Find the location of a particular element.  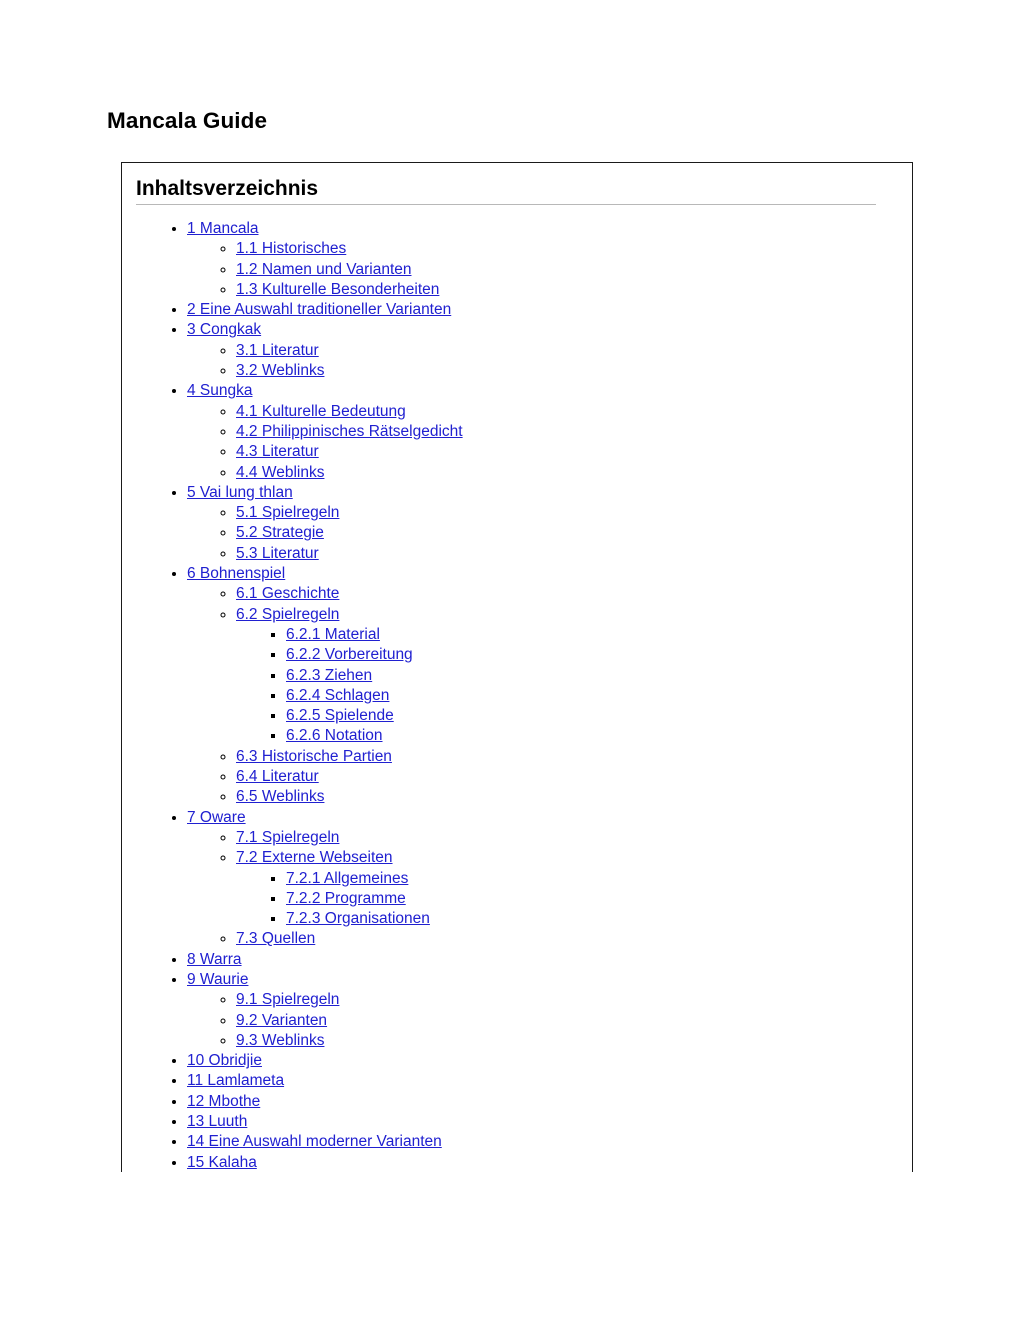

toc-link: 7.3 Quellen is located at coordinates (275, 938).